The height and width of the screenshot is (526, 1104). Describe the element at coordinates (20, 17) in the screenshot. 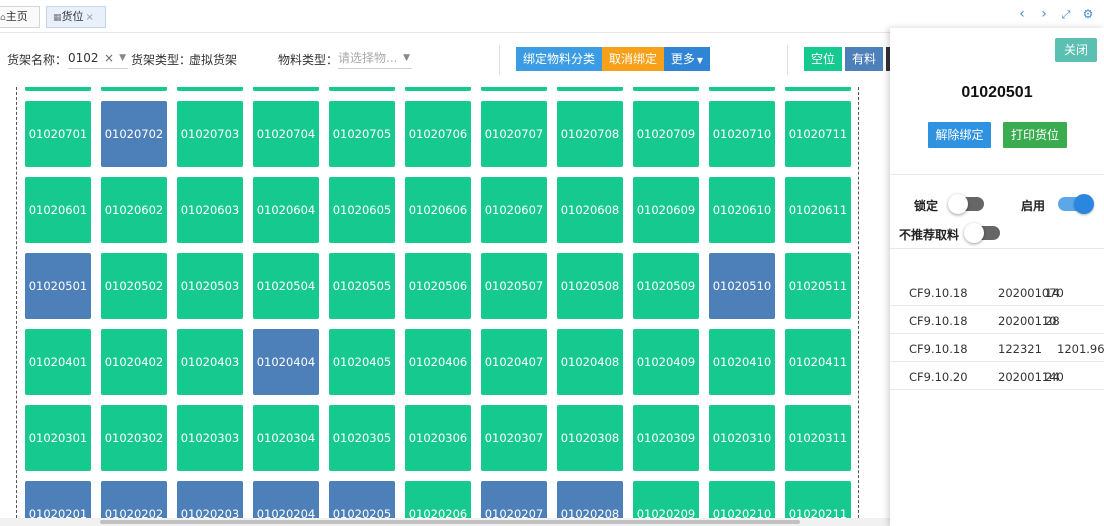

I see `tab-home: ⌂主页` at that location.